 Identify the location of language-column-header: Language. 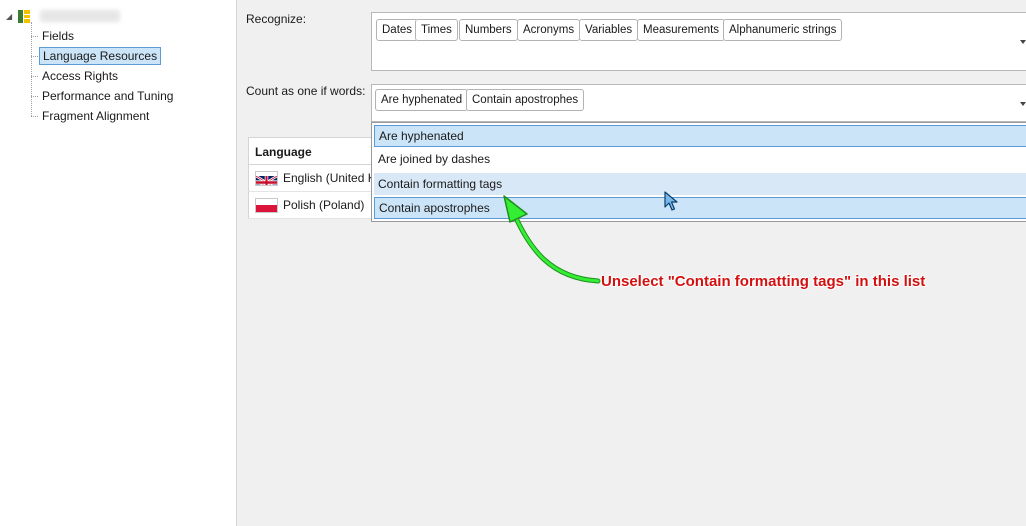
(309, 151).